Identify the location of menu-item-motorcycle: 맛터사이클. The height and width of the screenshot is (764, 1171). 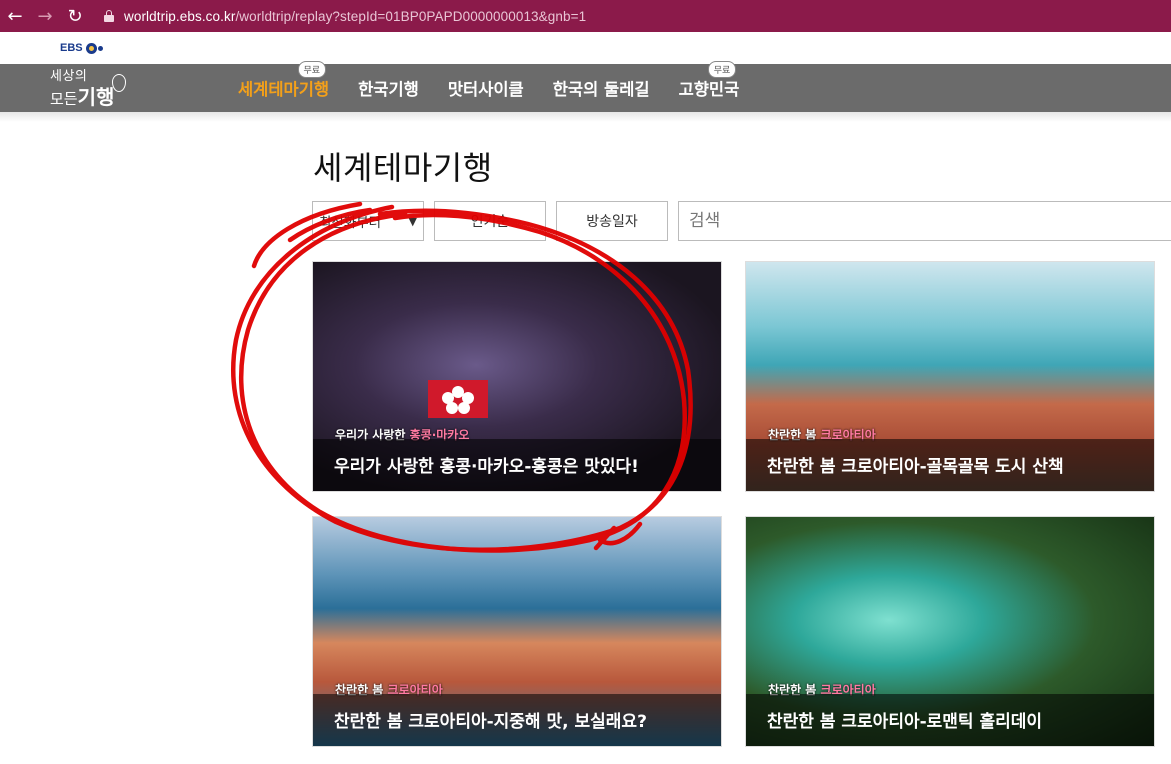
(486, 88).